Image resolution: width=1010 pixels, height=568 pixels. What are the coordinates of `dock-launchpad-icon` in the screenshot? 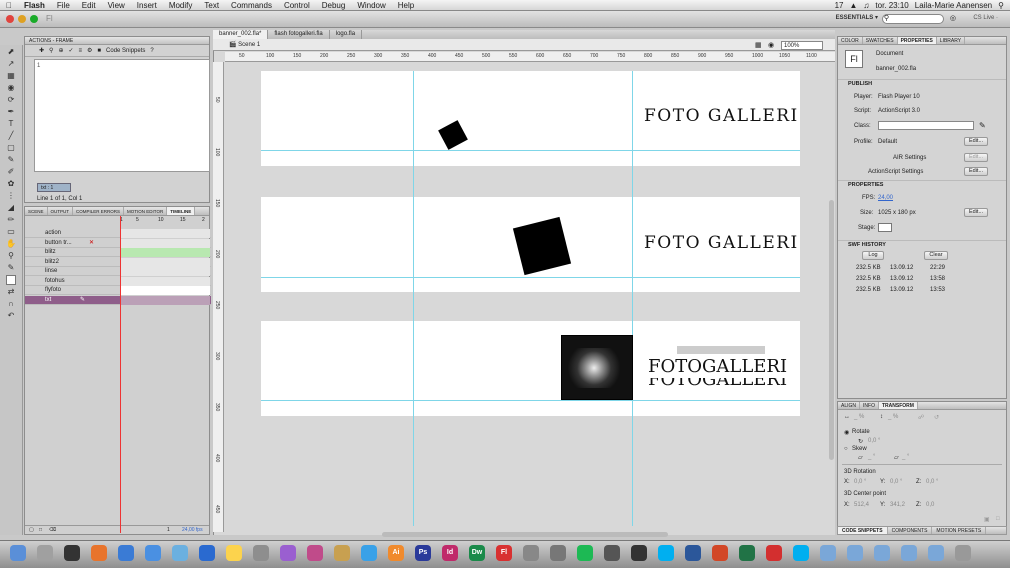 It's located at (45, 553).